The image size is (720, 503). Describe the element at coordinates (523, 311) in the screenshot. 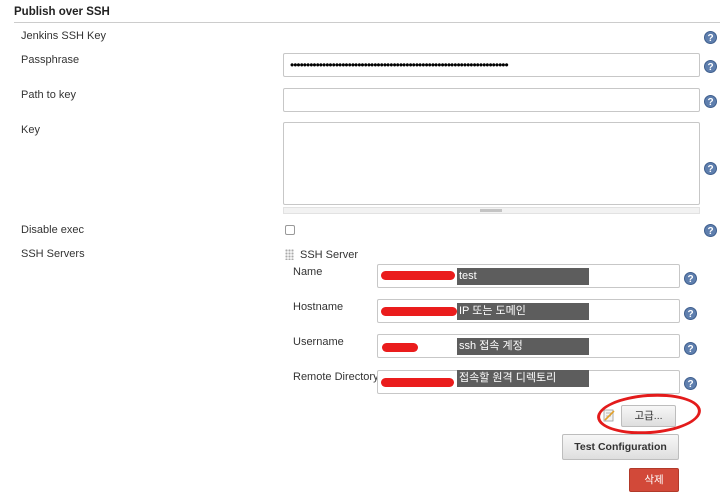

I see `hostname-annotation: IP 또는 도메인` at that location.